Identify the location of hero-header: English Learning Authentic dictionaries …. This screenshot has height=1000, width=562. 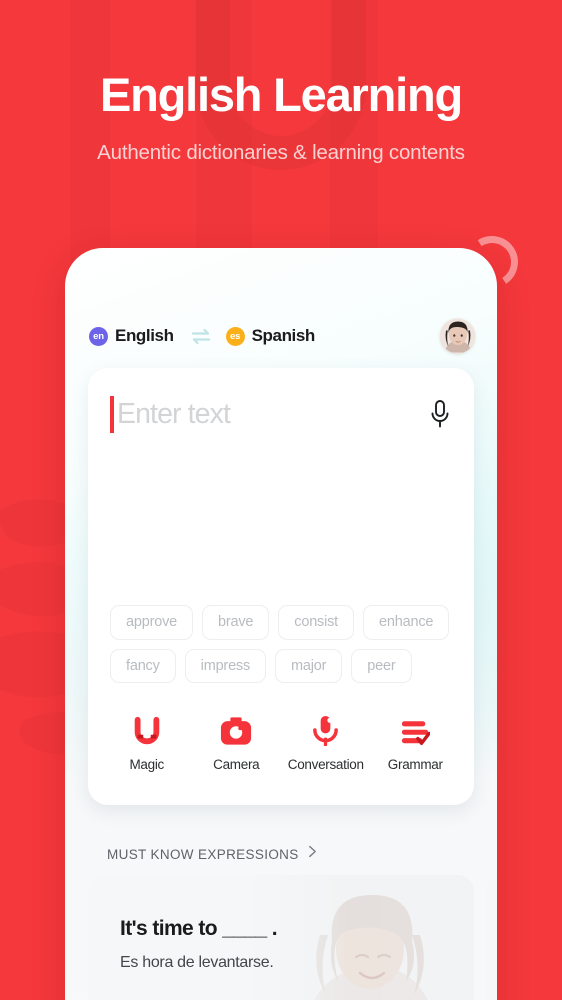
(281, 117).